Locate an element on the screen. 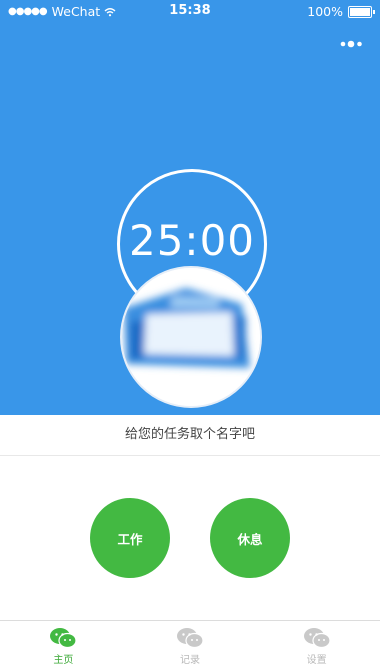 The height and width of the screenshot is (671, 380). status-right: 100% is located at coordinates (341, 11).